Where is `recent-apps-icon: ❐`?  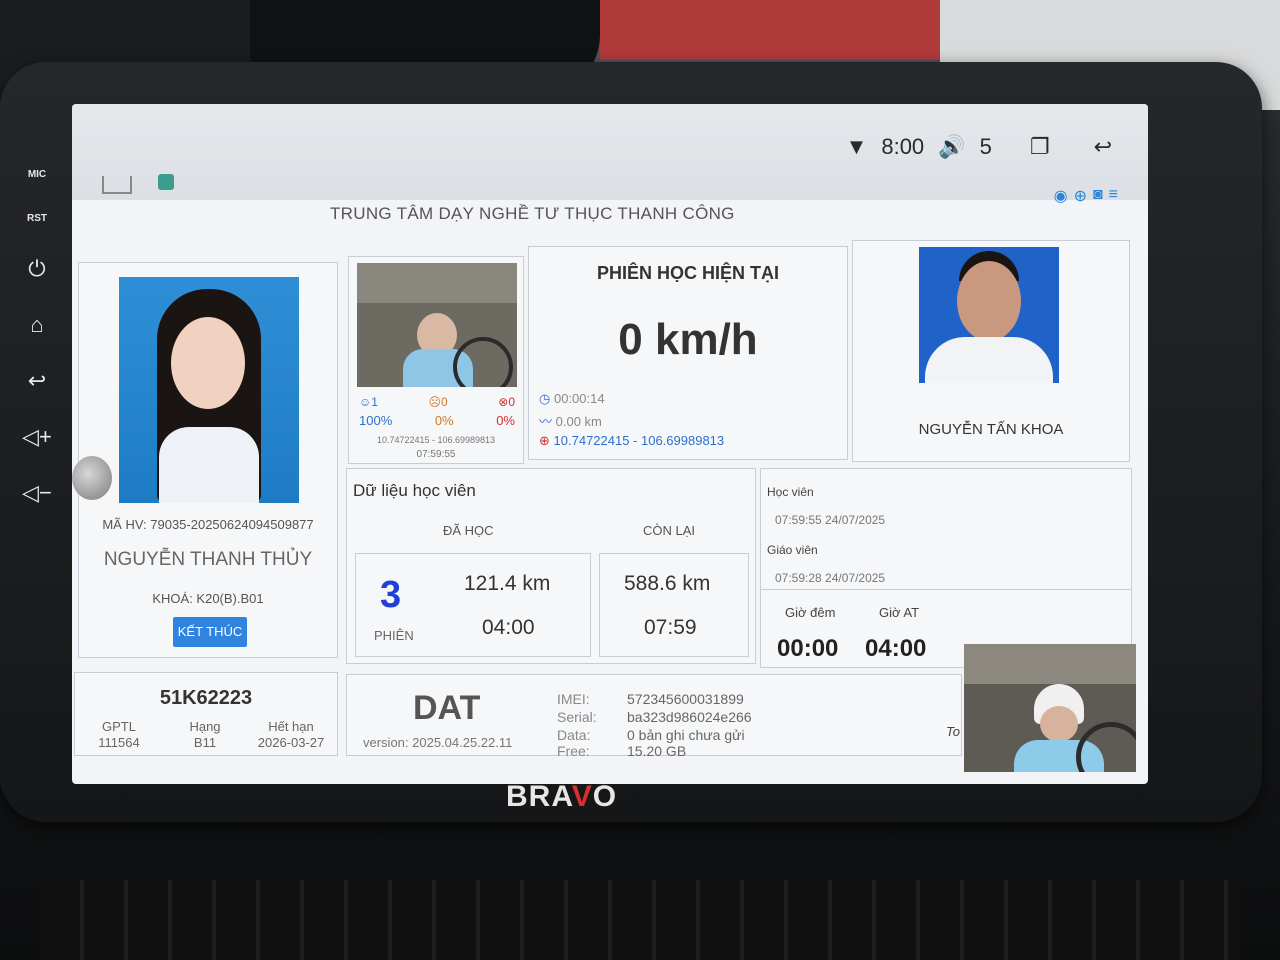 recent-apps-icon: ❐ is located at coordinates (1040, 147).